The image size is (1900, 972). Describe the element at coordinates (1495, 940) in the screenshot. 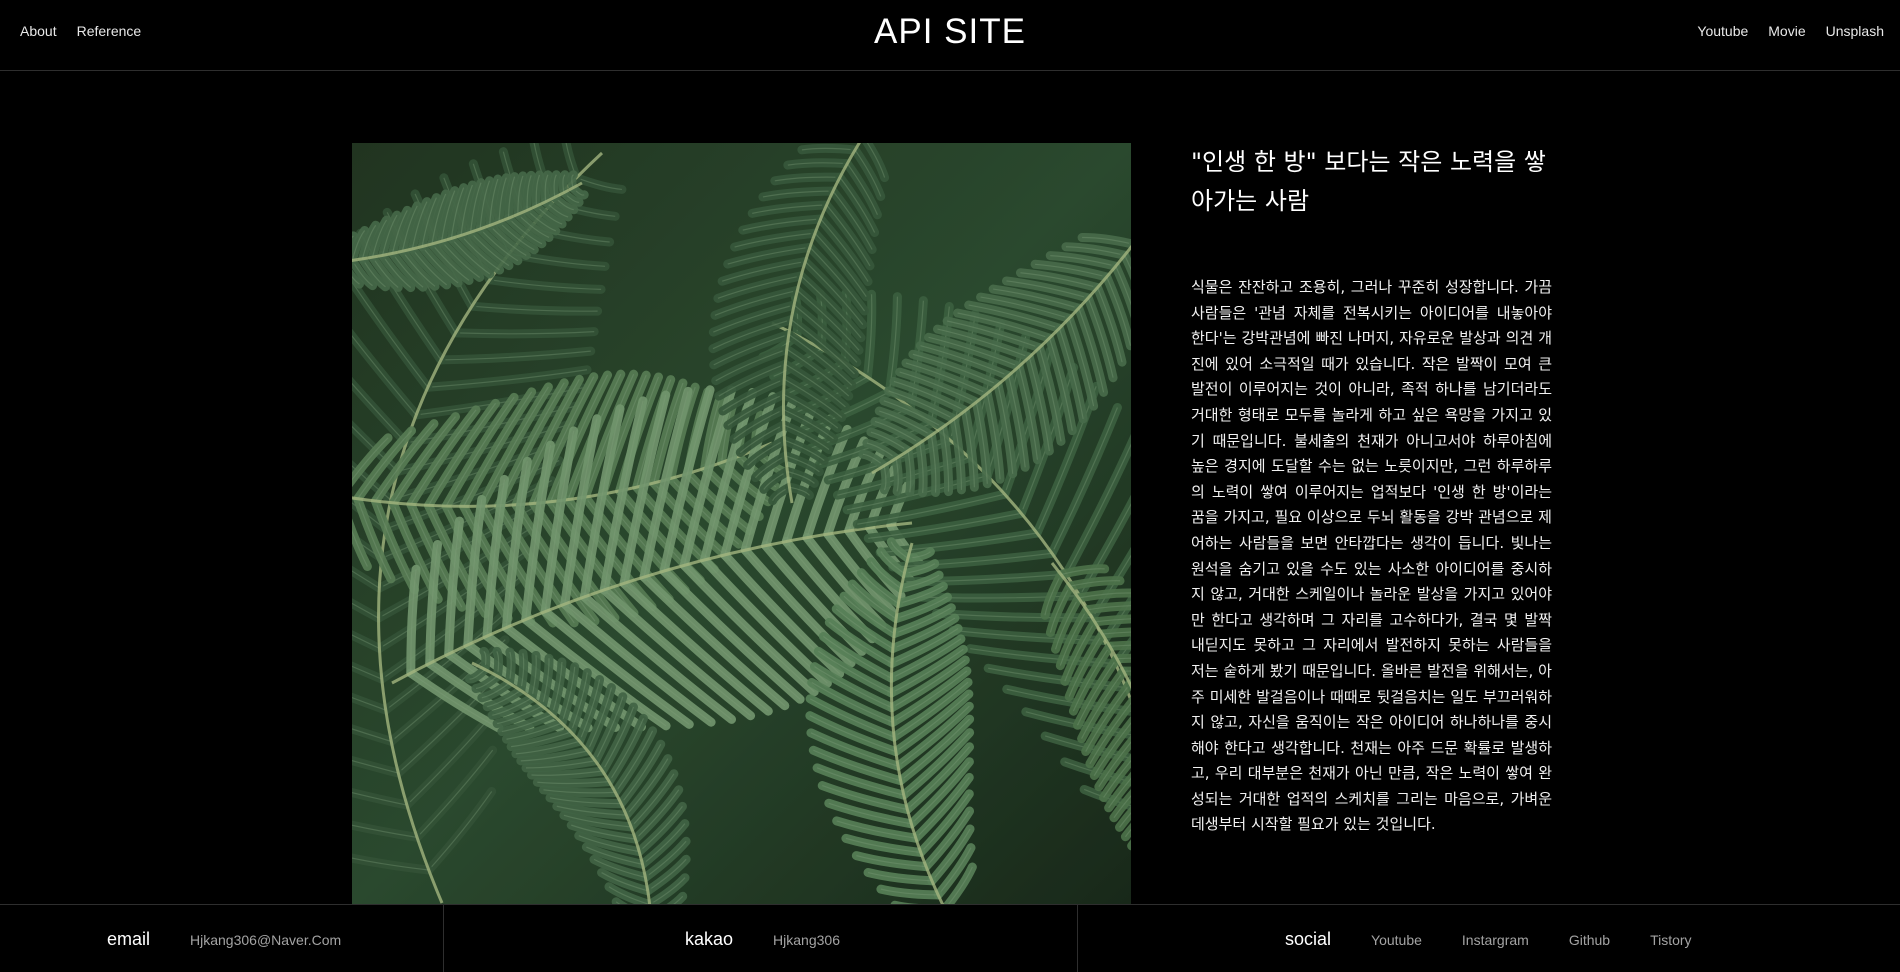

I see `footer-link-instagram: Instargram` at that location.